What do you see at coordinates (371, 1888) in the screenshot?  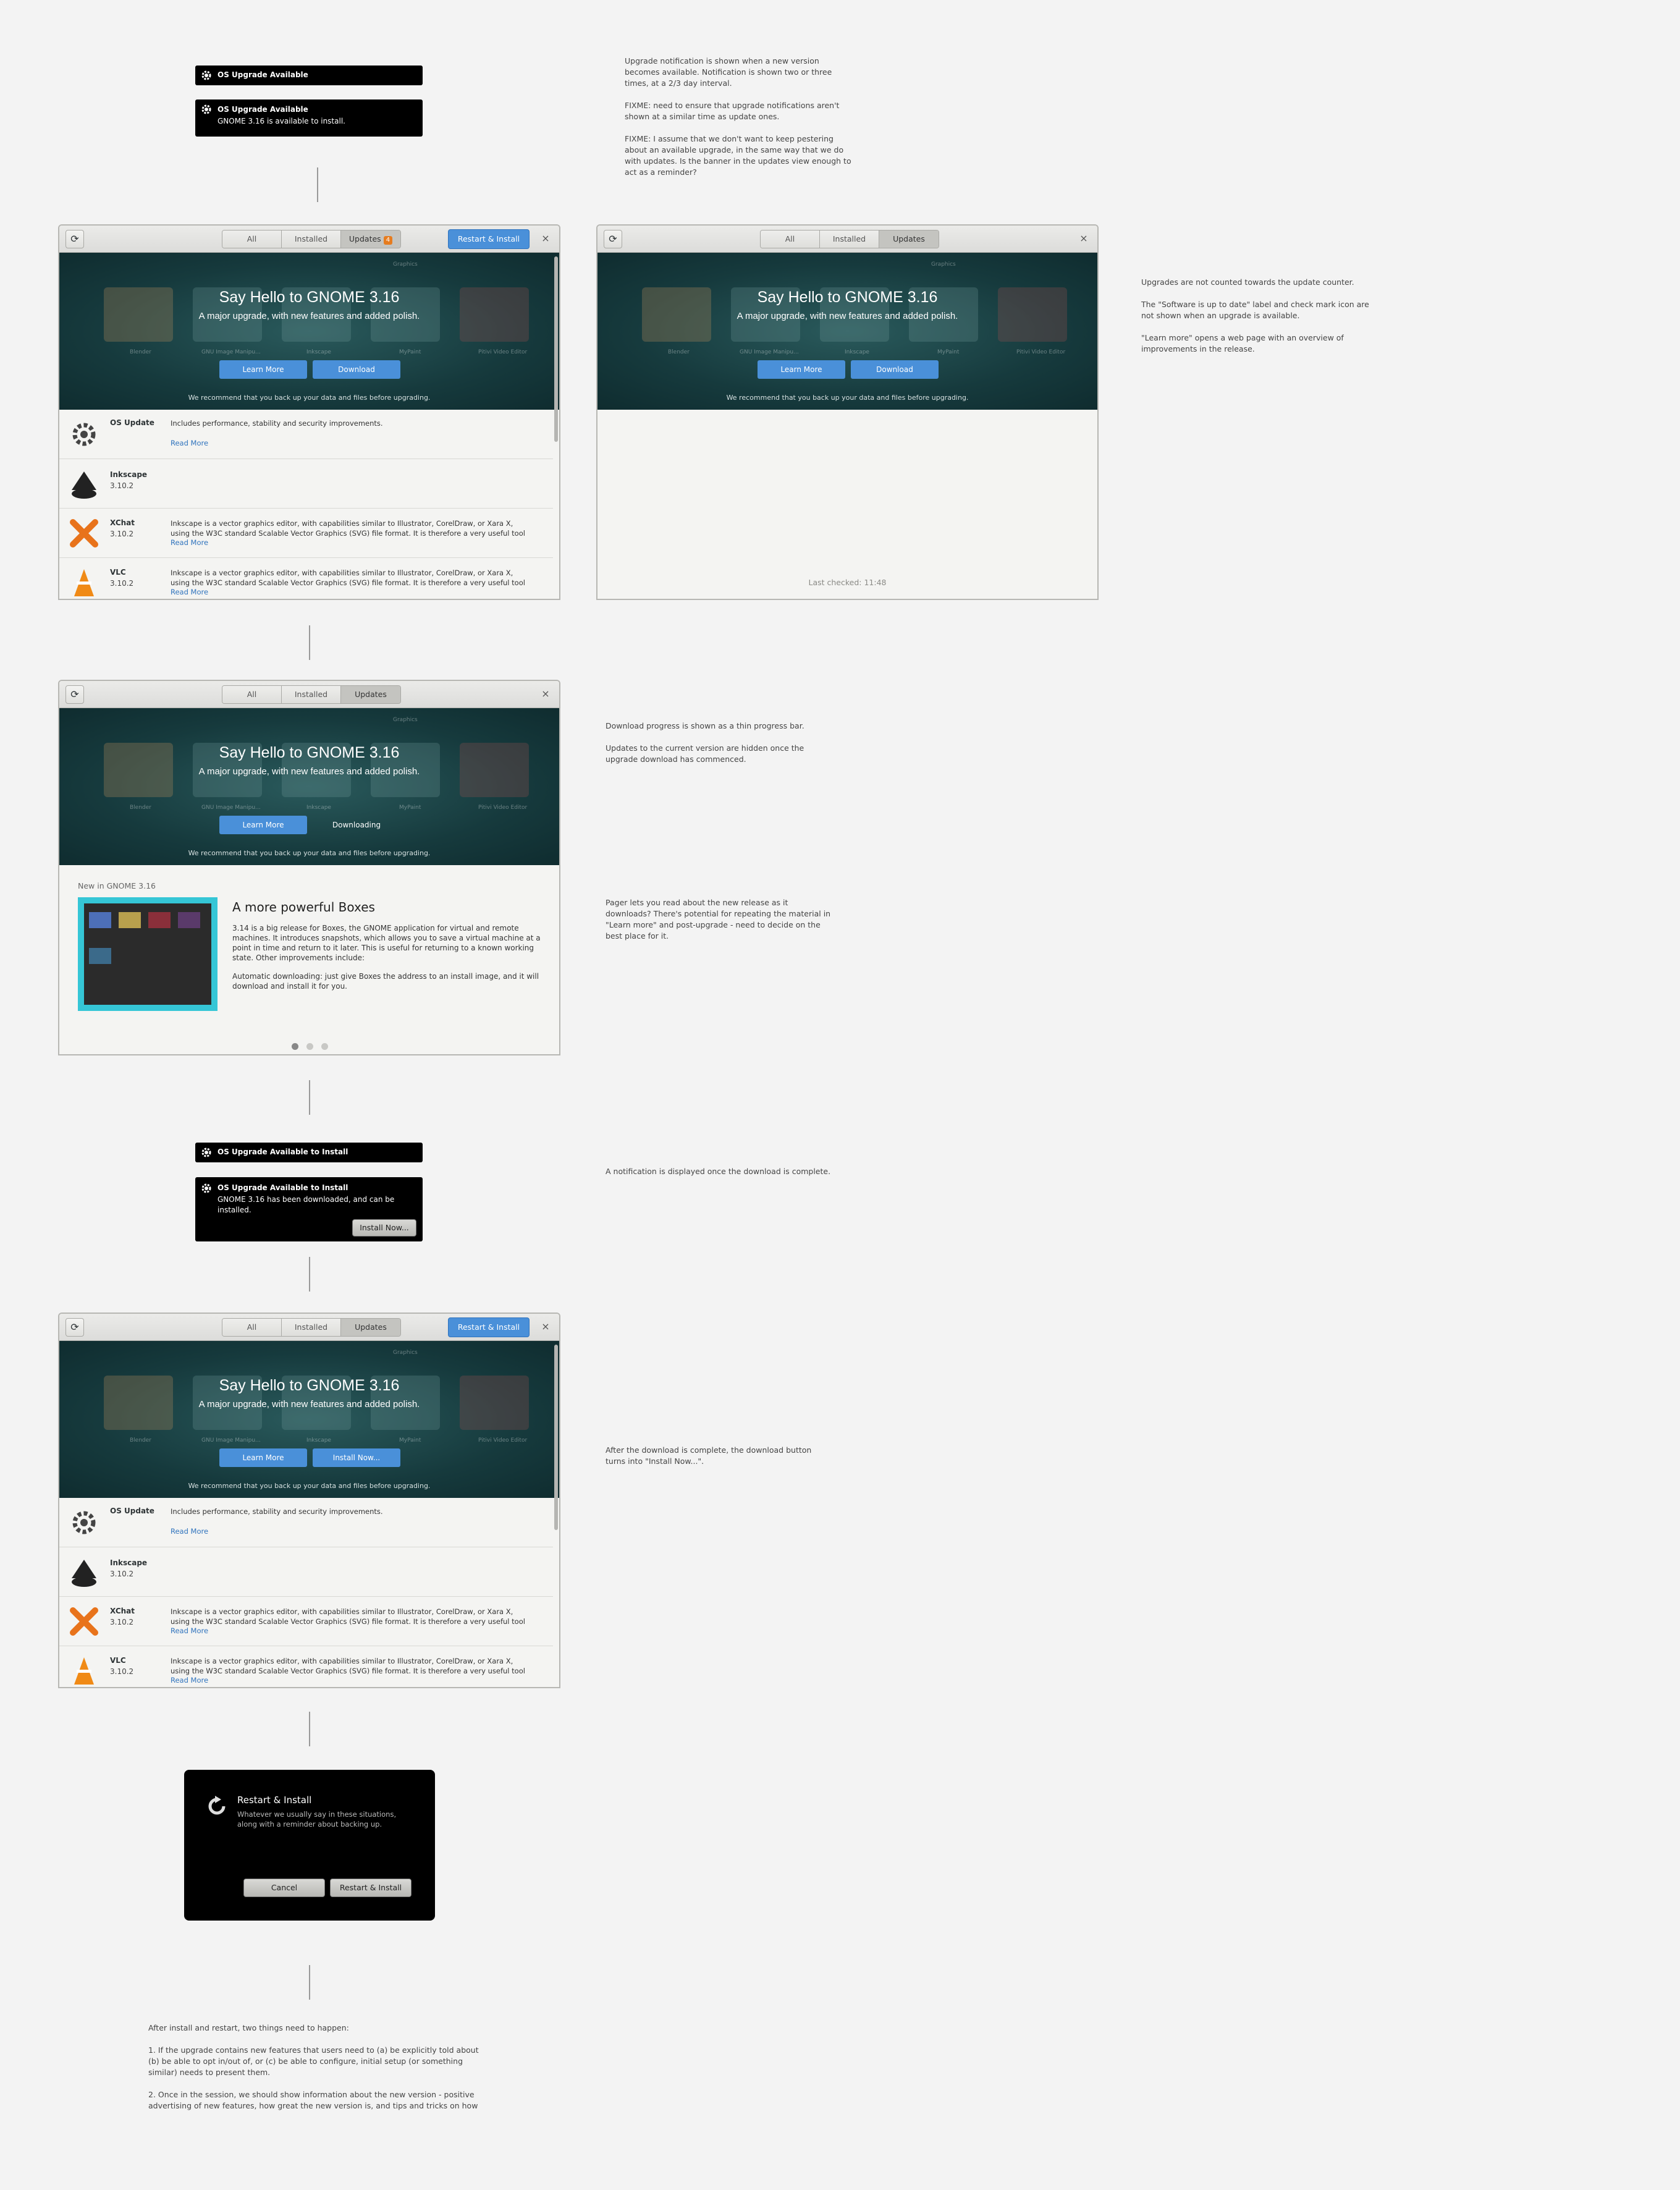 I see `confirm-restart-install-button: Restart & Install` at bounding box center [371, 1888].